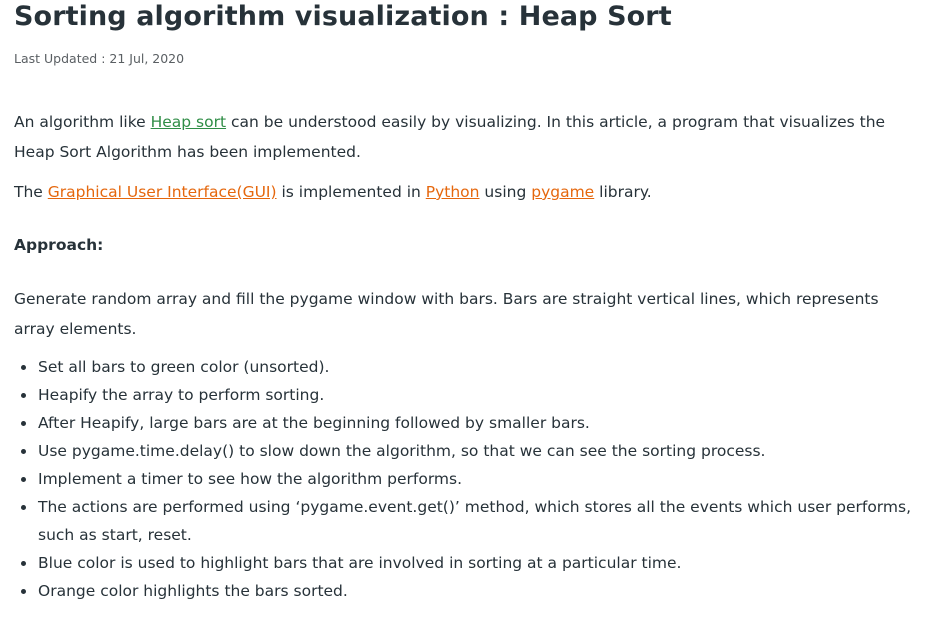  What do you see at coordinates (181, 395) in the screenshot?
I see `list-item-text: Heapify the array to perform sorting.` at bounding box center [181, 395].